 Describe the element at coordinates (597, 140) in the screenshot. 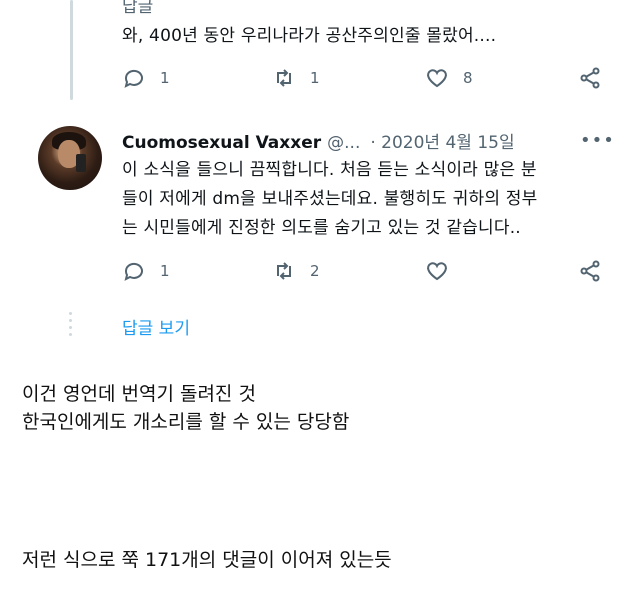

I see `more-icon: •••` at that location.